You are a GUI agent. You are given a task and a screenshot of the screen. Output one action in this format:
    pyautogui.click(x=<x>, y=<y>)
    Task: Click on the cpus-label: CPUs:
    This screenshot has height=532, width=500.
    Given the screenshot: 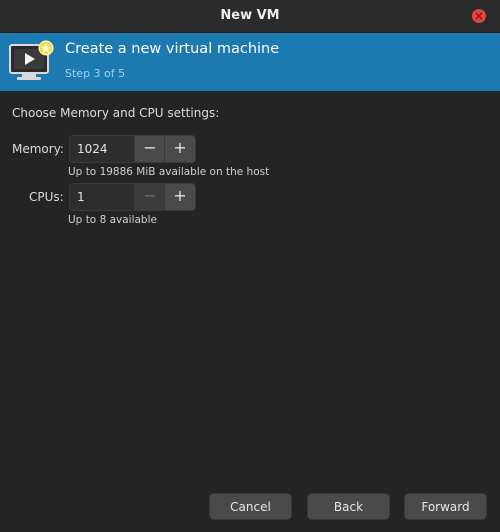 What is the action you would take?
    pyautogui.click(x=46, y=197)
    